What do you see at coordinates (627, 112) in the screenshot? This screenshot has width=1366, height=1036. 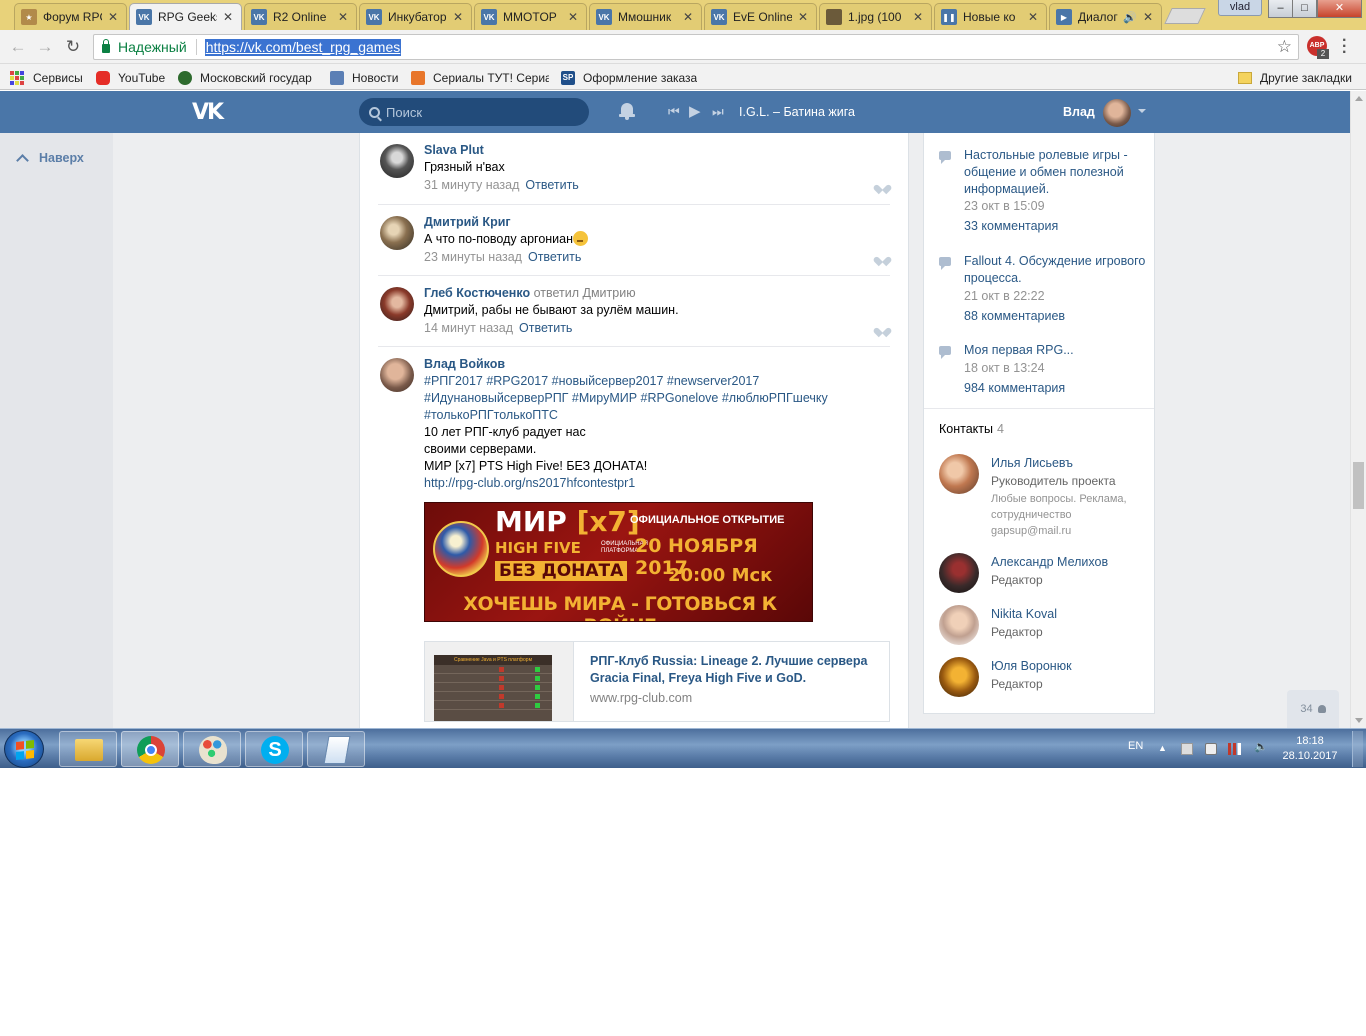 I see `notifications-bell-icon` at bounding box center [627, 112].